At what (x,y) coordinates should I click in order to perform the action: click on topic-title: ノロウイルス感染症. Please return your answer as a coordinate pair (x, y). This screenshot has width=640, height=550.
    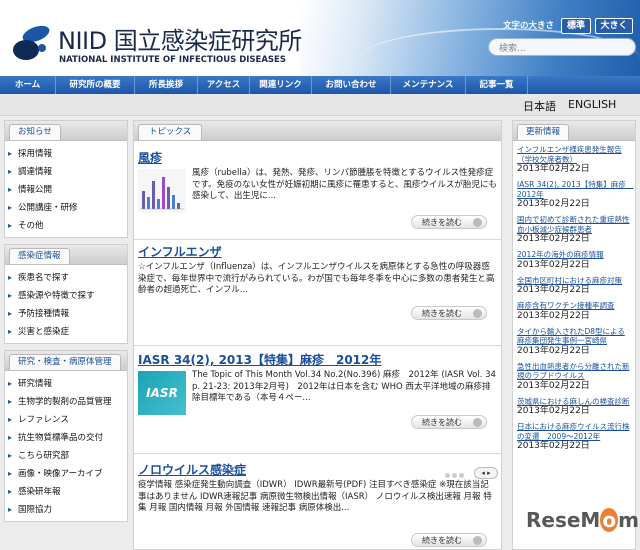
    Looking at the image, I should click on (317, 470).